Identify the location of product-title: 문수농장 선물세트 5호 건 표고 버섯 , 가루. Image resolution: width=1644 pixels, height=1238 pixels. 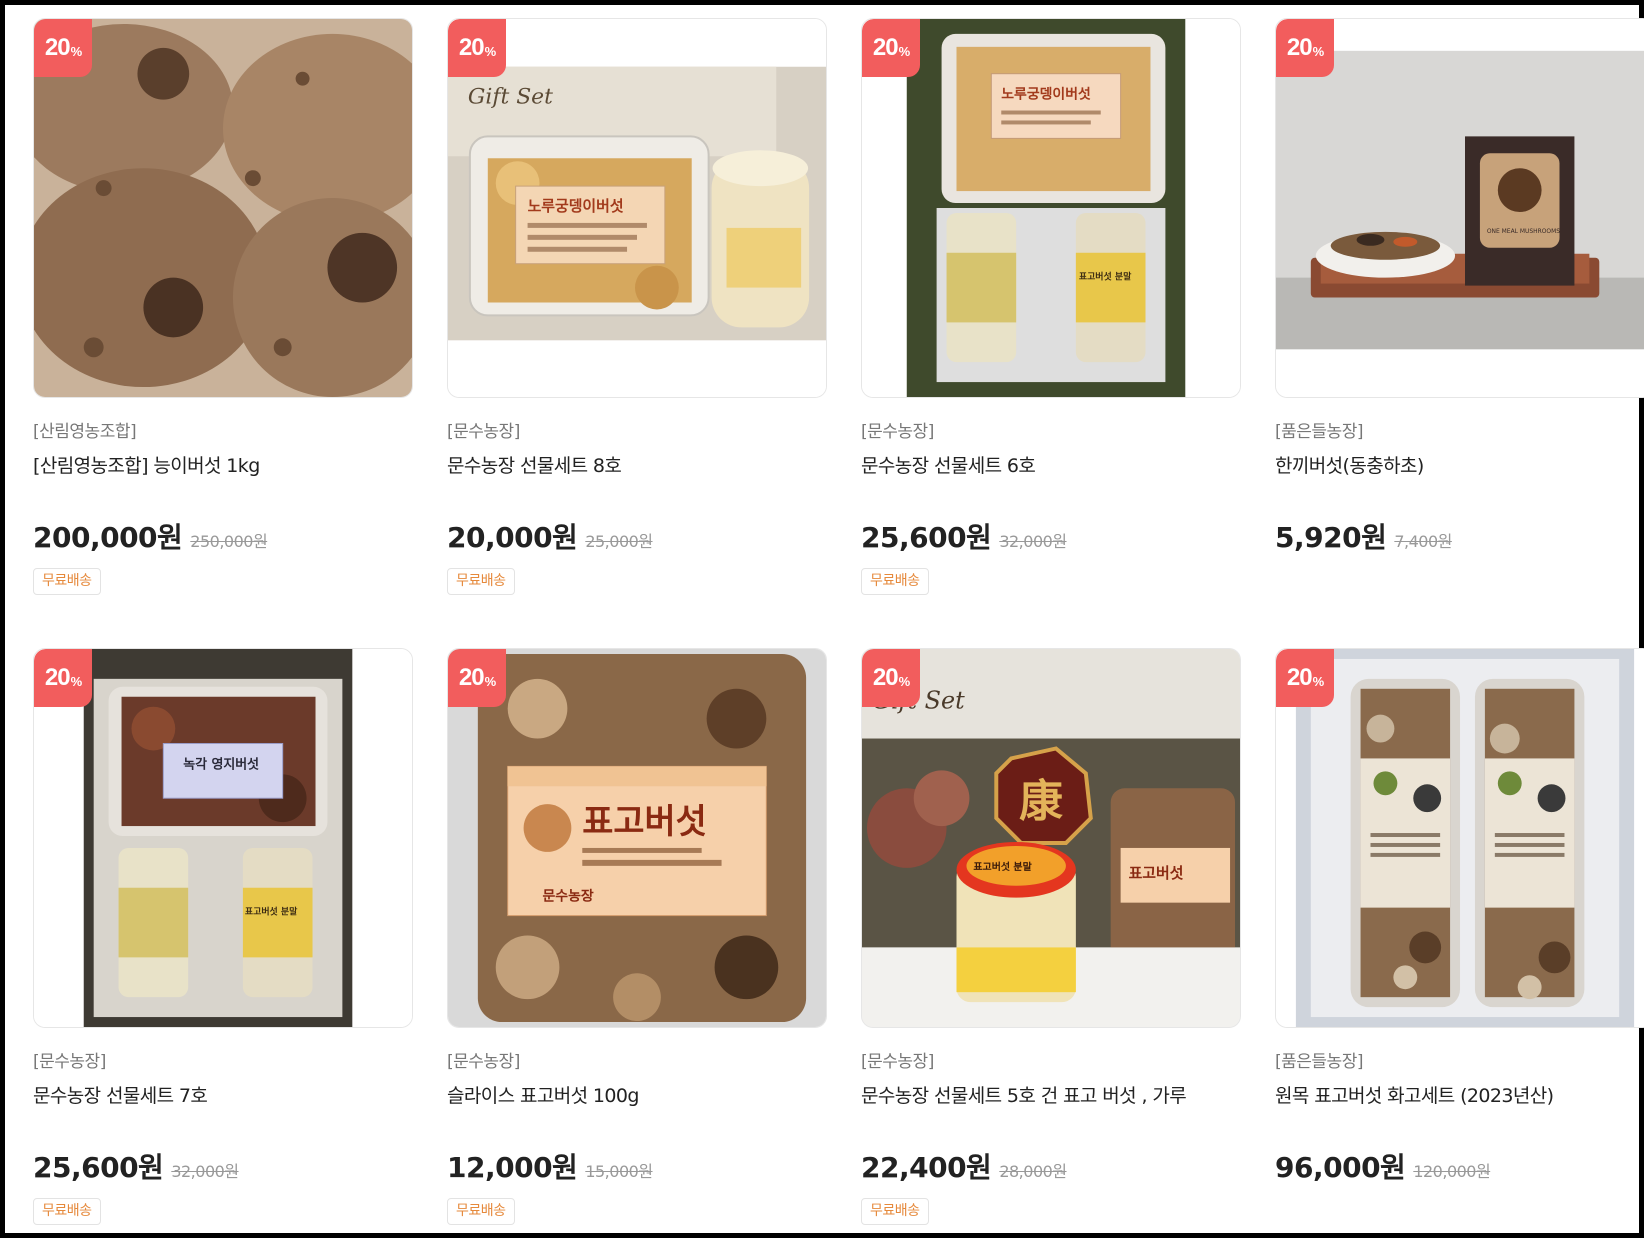
(1051, 1096).